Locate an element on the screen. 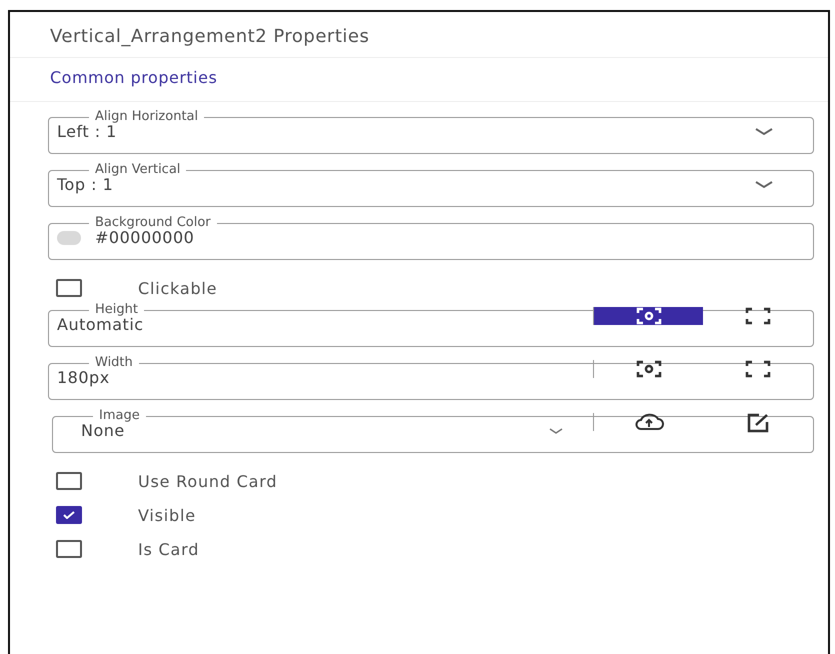 The width and height of the screenshot is (835, 654). field-label: Image is located at coordinates (119, 416).